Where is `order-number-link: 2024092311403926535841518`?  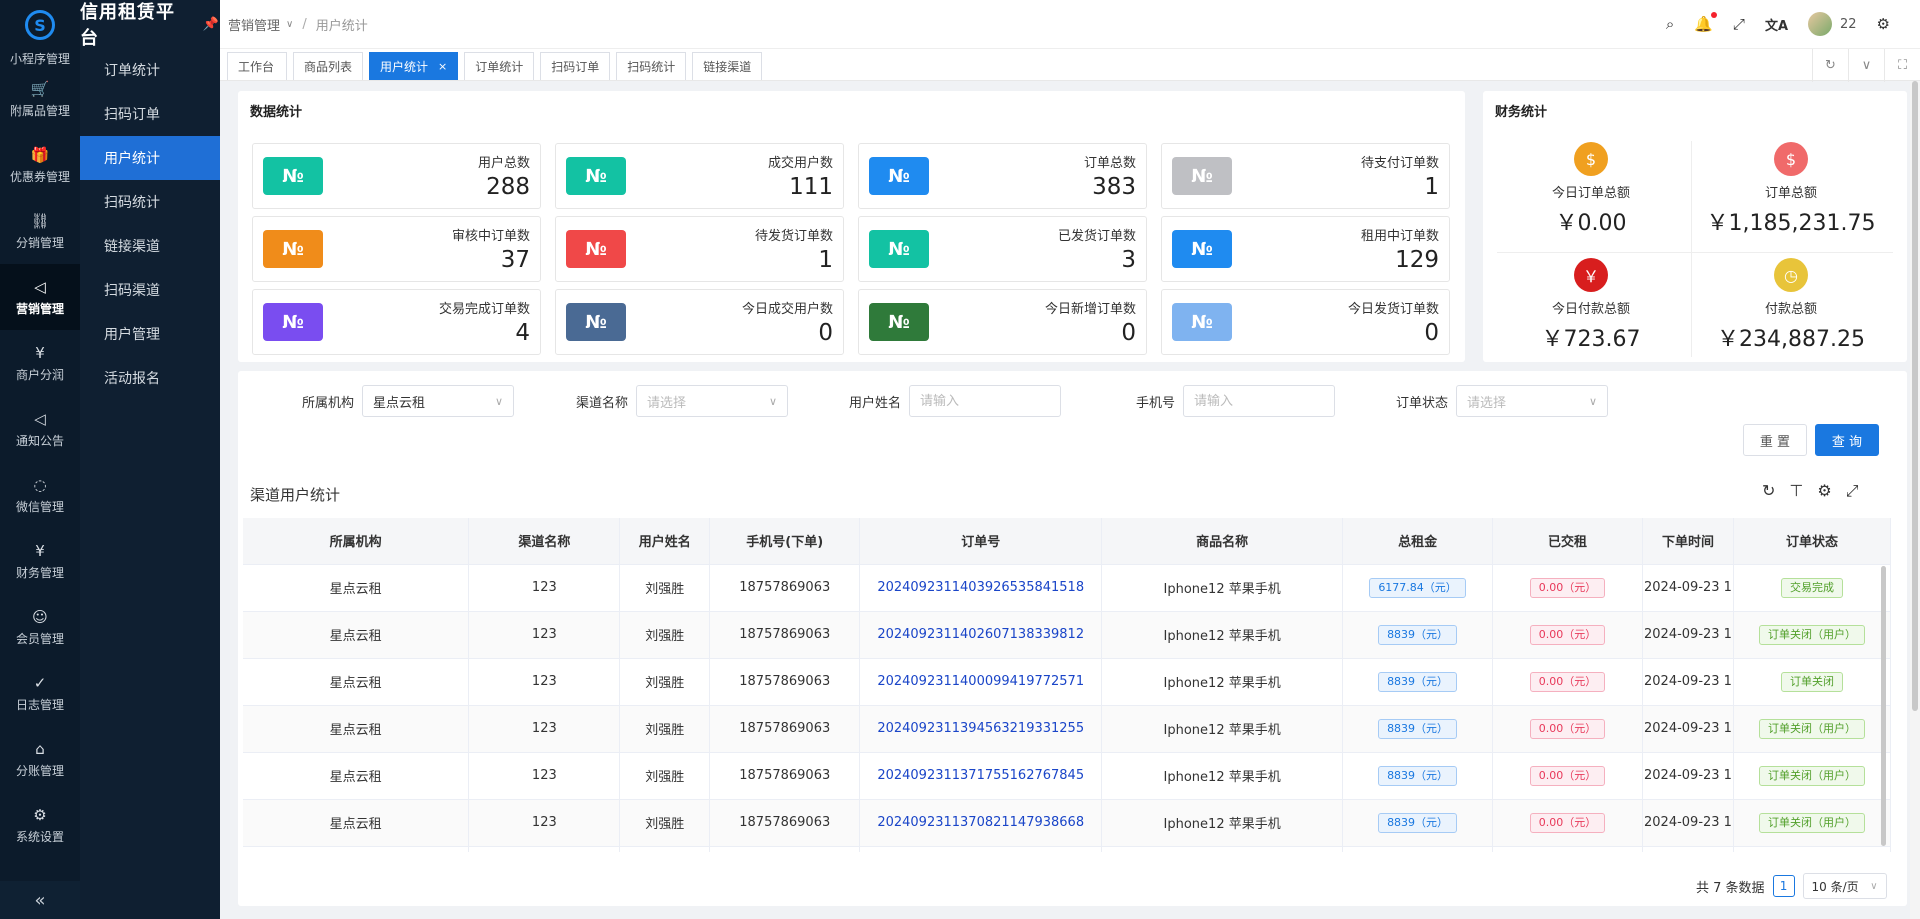 order-number-link: 2024092311403926535841518 is located at coordinates (981, 588).